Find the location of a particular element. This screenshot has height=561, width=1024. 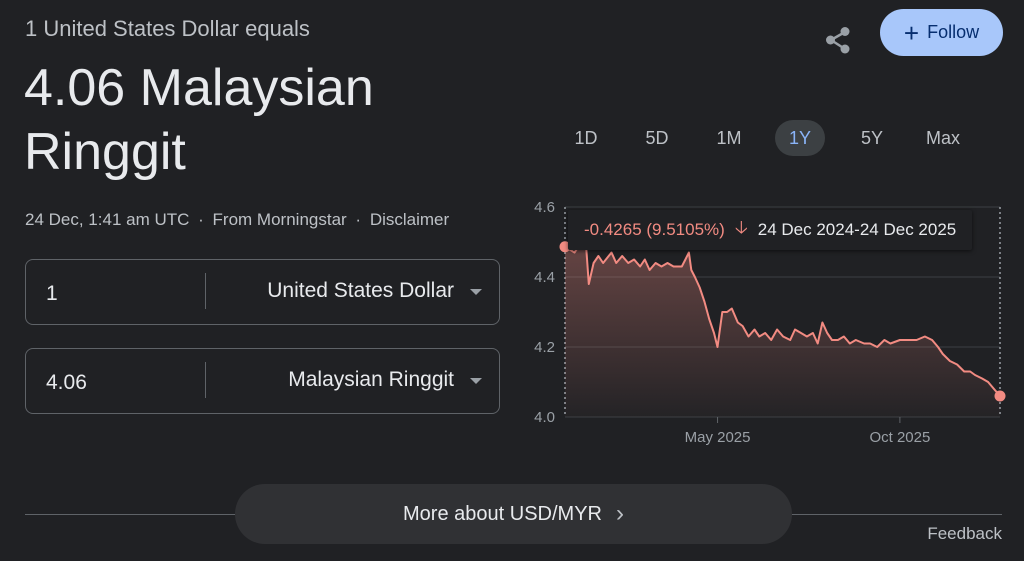

more-about-label: More about USD/MYR is located at coordinates (502, 513).